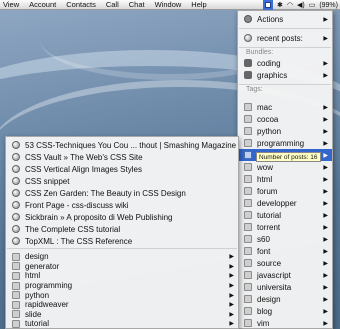 The width and height of the screenshot is (340, 329). Describe the element at coordinates (285, 311) in the screenshot. I see `tag-item-blog: blog ▶` at that location.